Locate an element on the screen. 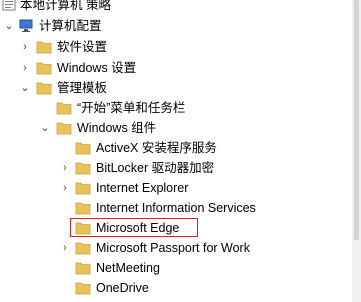 This screenshot has width=361, height=302. tree-item-label: Microsoft Edge is located at coordinates (138, 228).